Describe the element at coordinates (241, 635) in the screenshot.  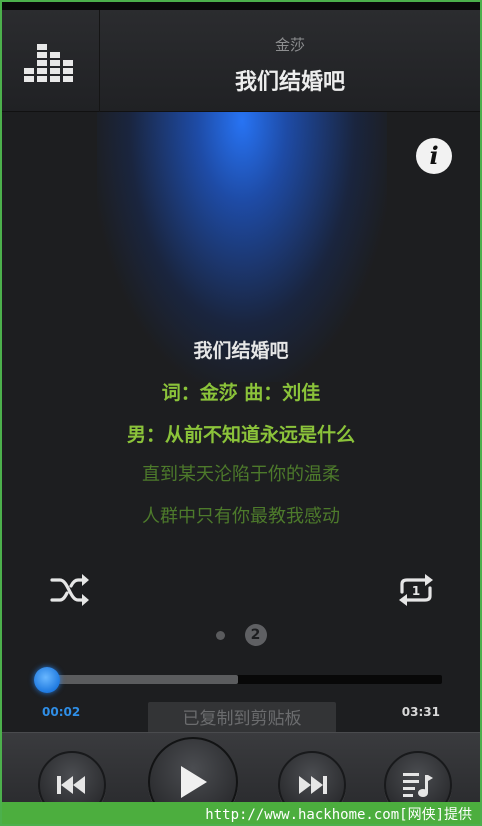
I see `page-indicator: 2` at that location.